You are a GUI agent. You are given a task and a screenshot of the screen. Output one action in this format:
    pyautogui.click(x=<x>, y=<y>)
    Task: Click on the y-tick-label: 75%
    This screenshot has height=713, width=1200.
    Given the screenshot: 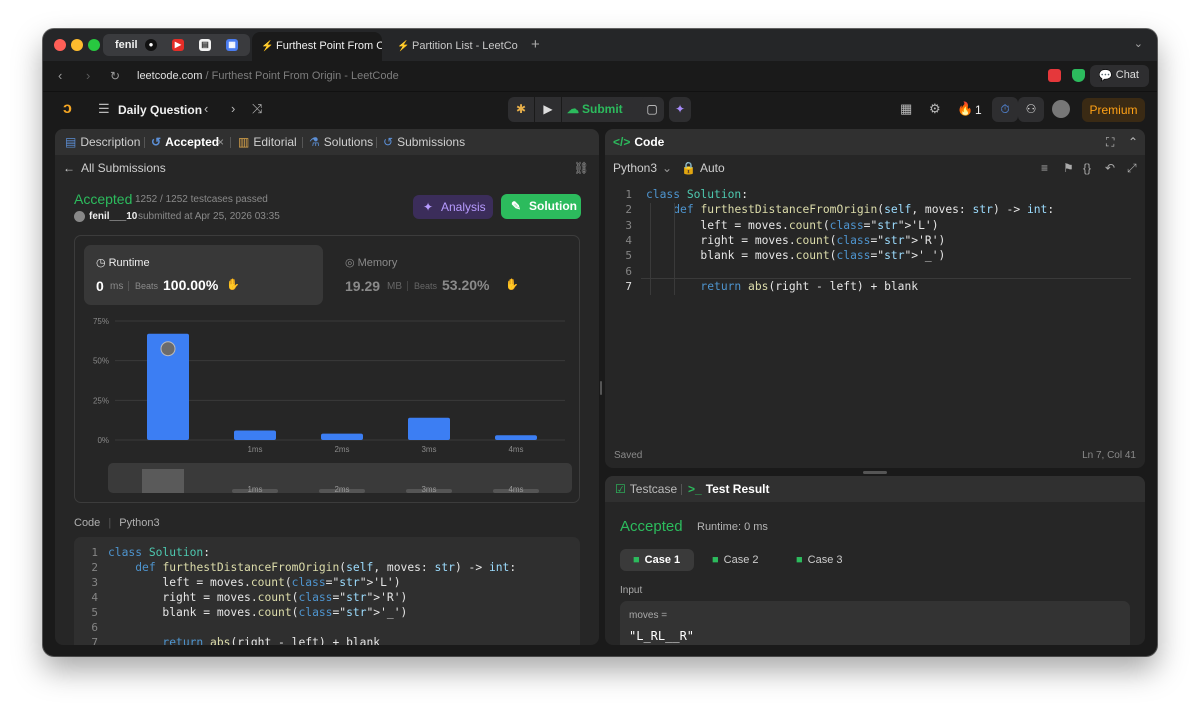 What is the action you would take?
    pyautogui.click(x=101, y=321)
    